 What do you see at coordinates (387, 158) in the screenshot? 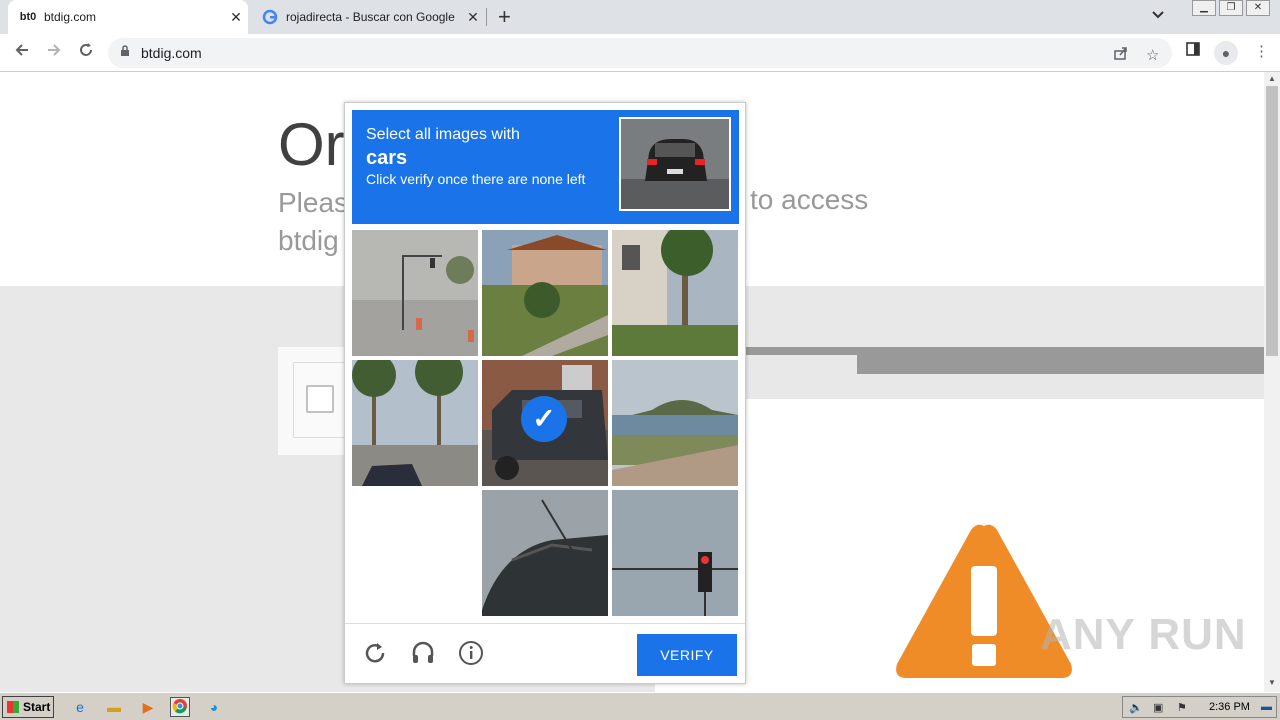
I see `captcha-target: cars` at bounding box center [387, 158].